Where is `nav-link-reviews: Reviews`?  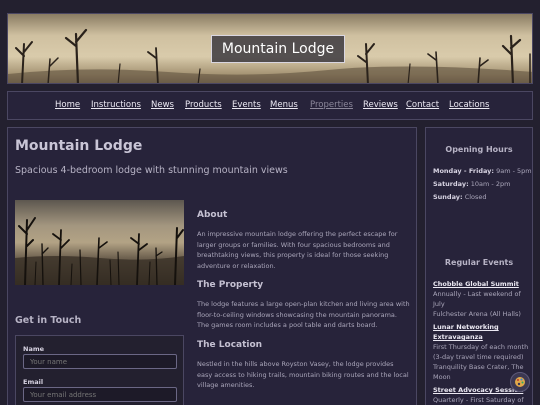 nav-link-reviews: Reviews is located at coordinates (380, 105).